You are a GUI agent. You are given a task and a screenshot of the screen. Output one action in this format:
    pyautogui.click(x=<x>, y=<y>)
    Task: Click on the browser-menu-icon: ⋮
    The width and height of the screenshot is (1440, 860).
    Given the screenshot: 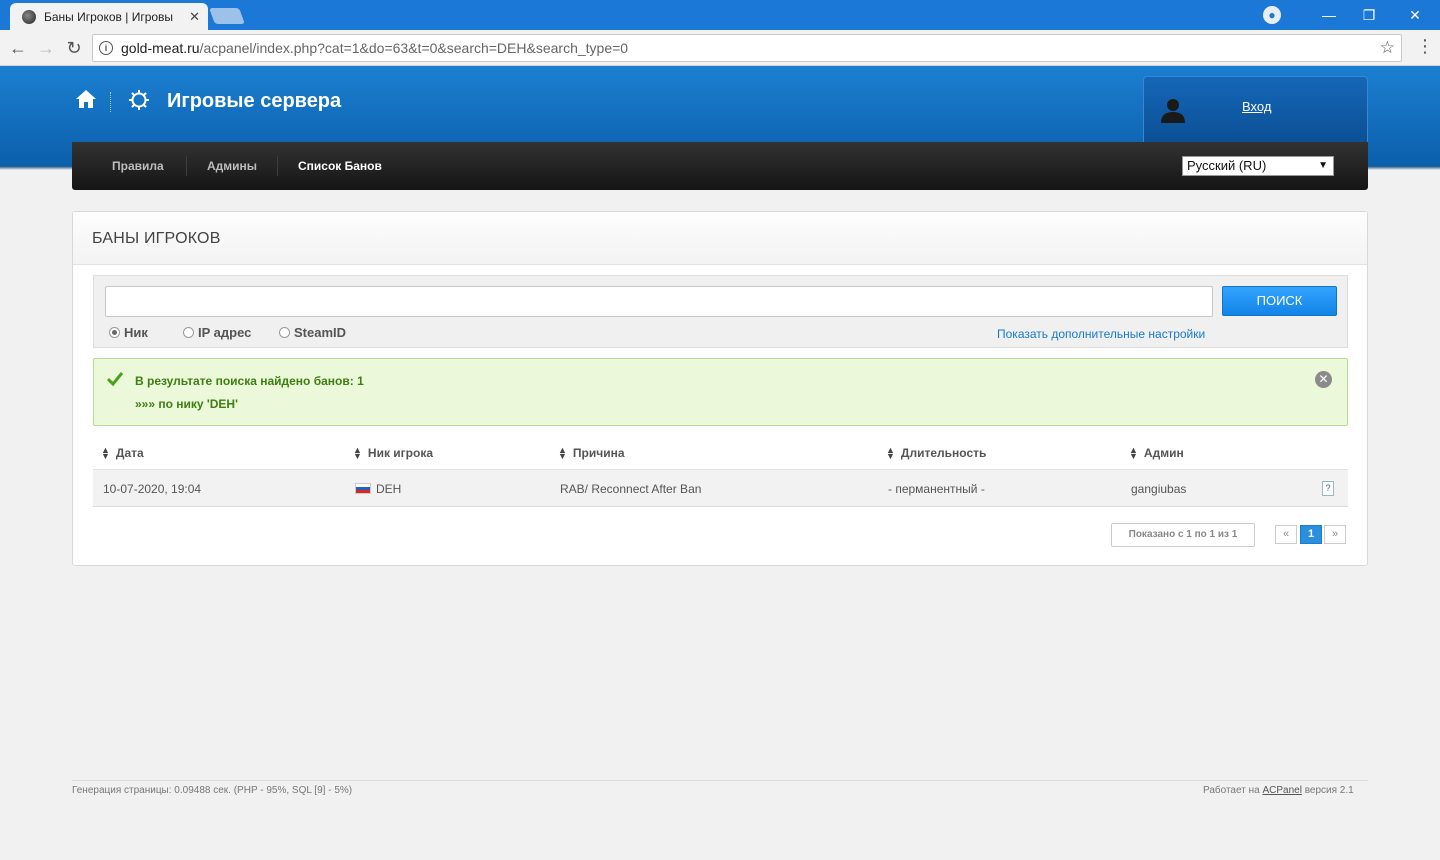 What is the action you would take?
    pyautogui.click(x=1425, y=46)
    